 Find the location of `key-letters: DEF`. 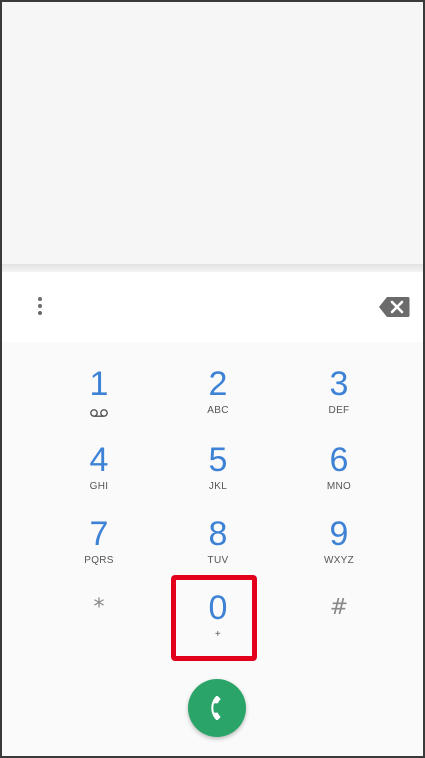

key-letters: DEF is located at coordinates (339, 410).